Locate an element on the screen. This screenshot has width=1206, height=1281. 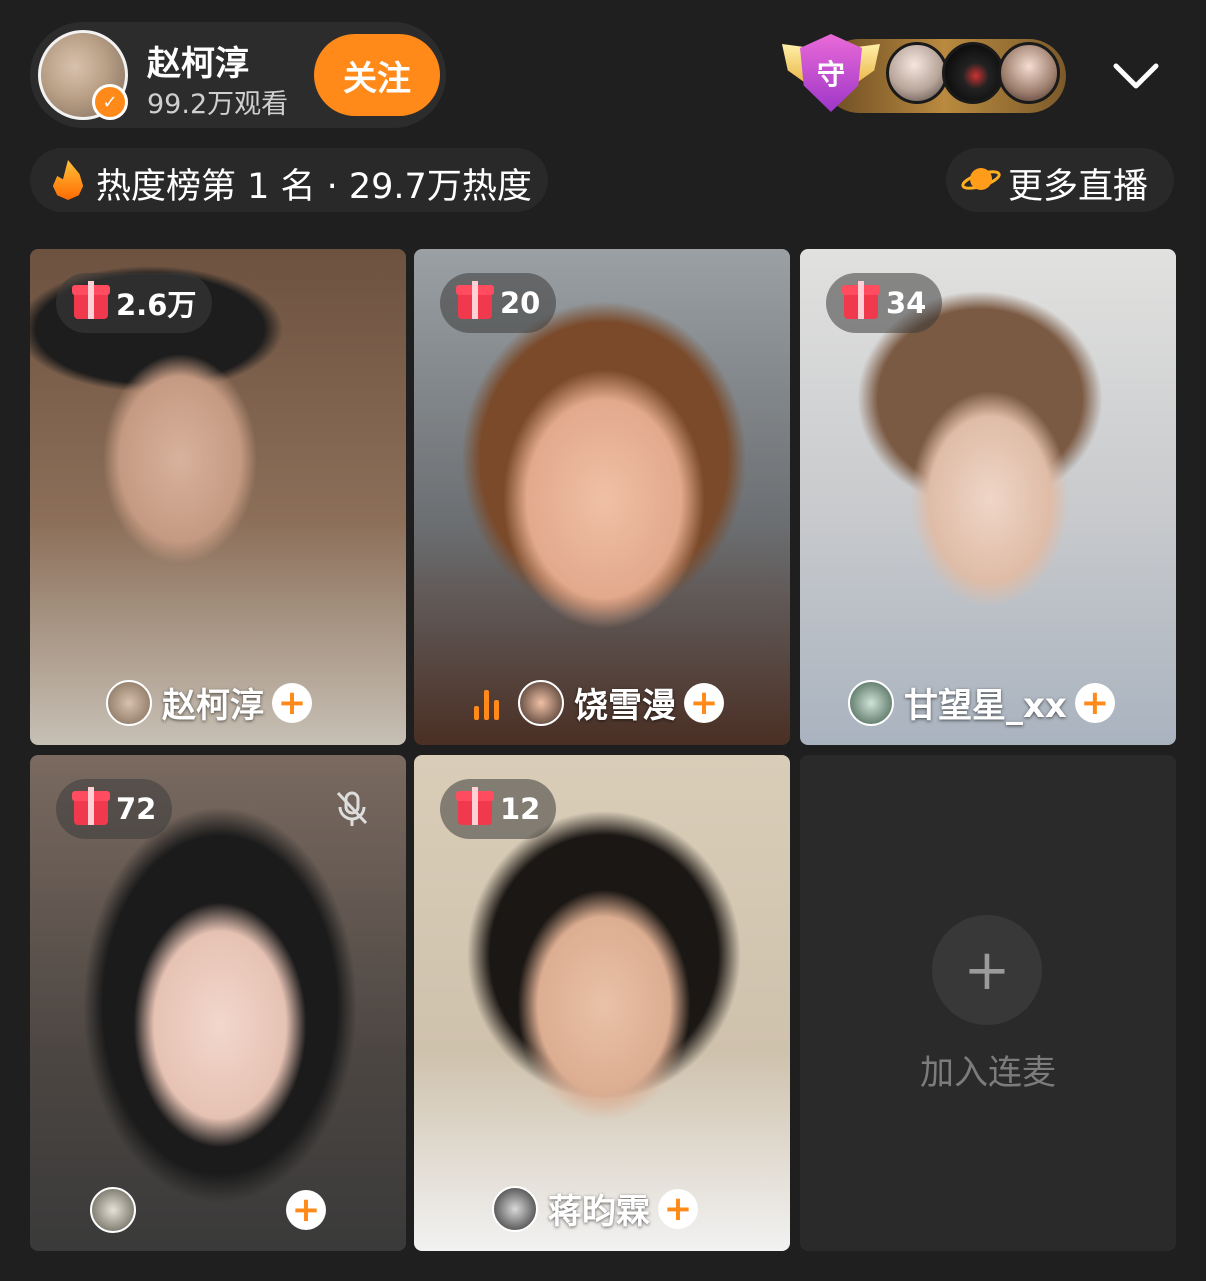
gift-count: 12 is located at coordinates (520, 809).